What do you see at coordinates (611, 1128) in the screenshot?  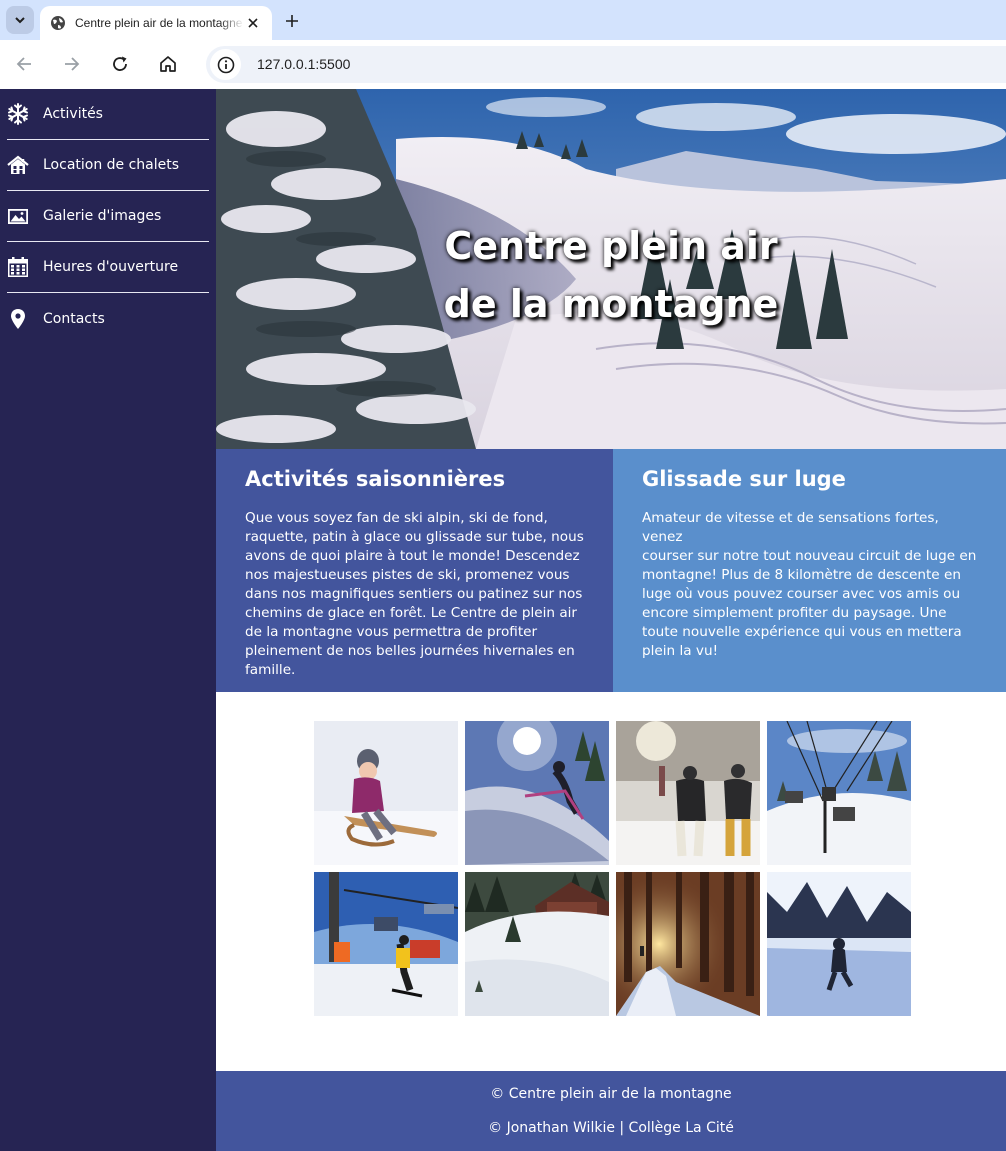 I see `footer-credits: © Jonathan Wilkie | Collège La Cité` at bounding box center [611, 1128].